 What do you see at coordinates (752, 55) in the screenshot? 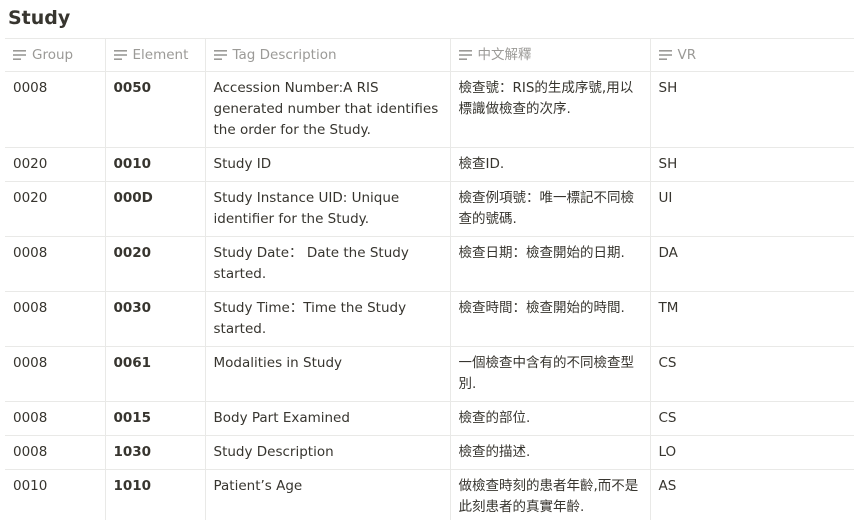
I see `column-header-vr: VR` at bounding box center [752, 55].